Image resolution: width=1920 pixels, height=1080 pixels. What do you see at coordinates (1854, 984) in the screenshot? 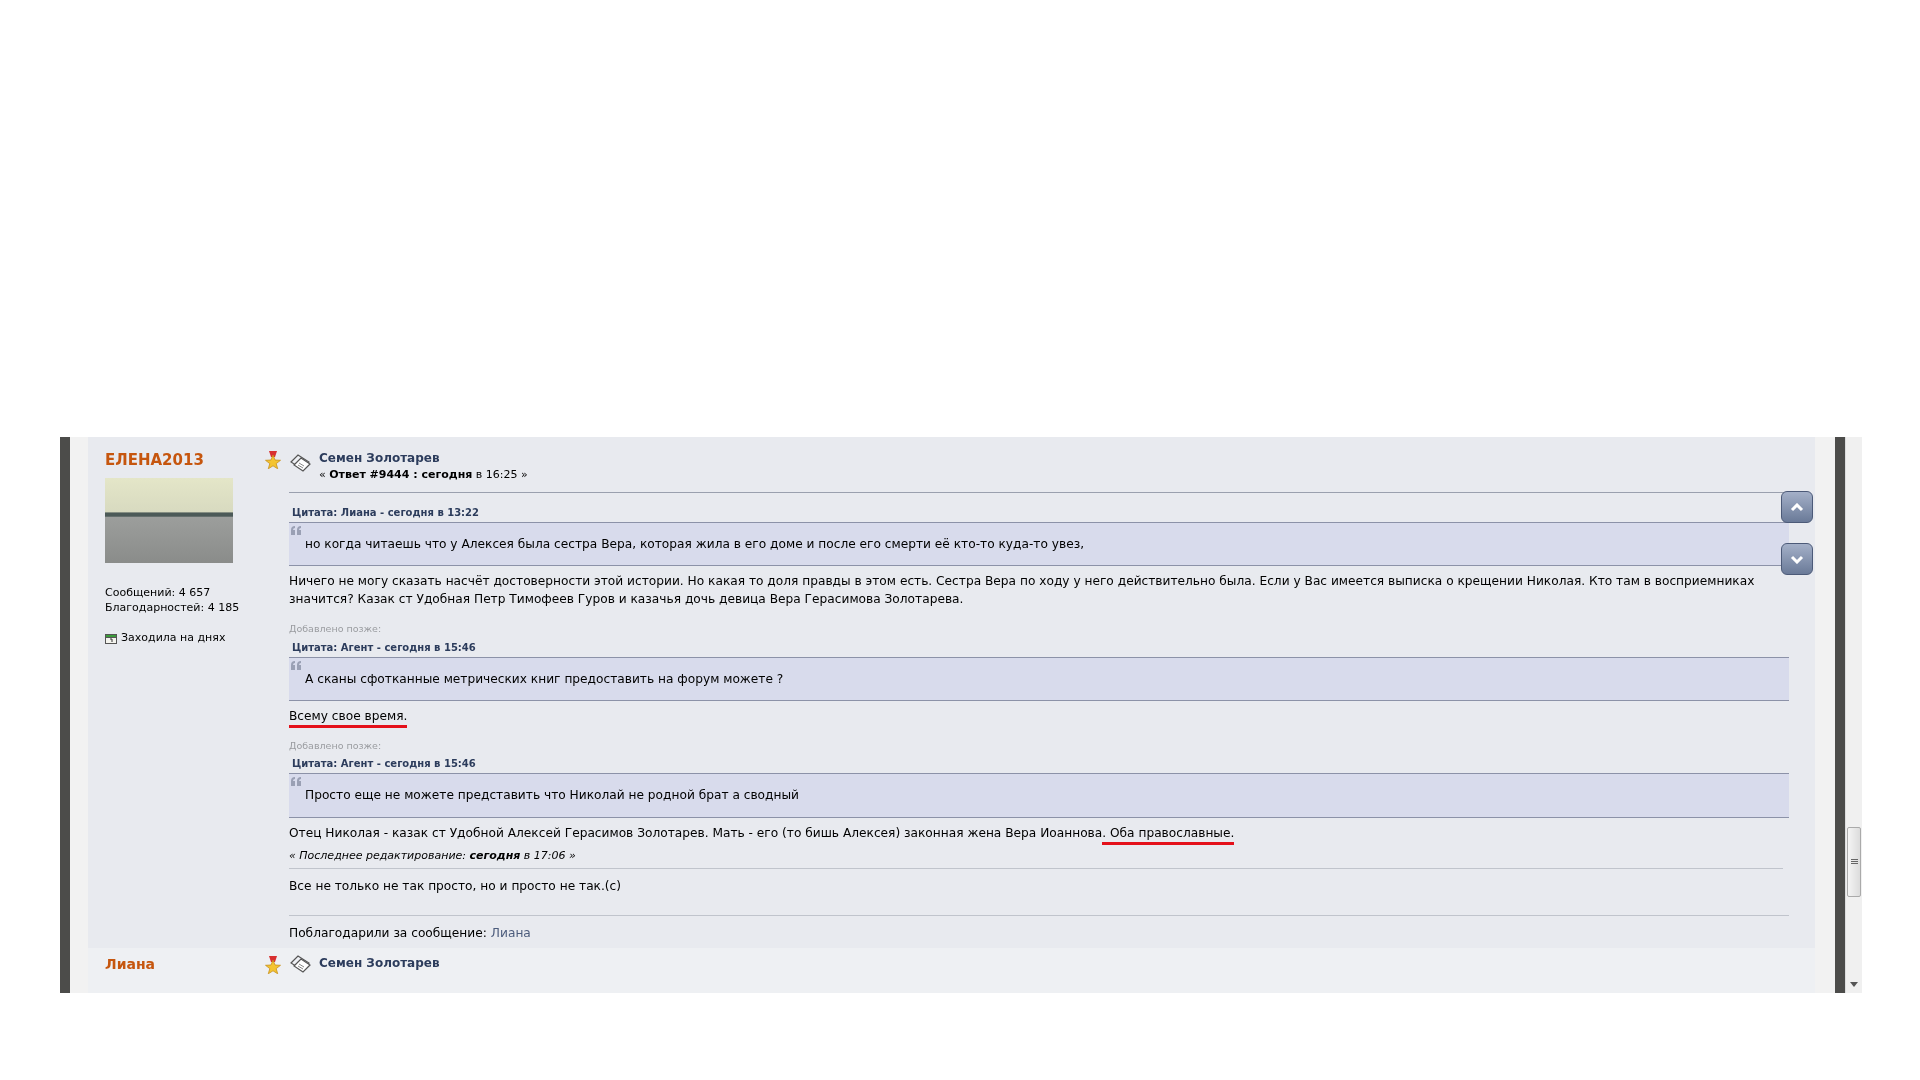
I see `scroll-down-arrow-icon` at bounding box center [1854, 984].